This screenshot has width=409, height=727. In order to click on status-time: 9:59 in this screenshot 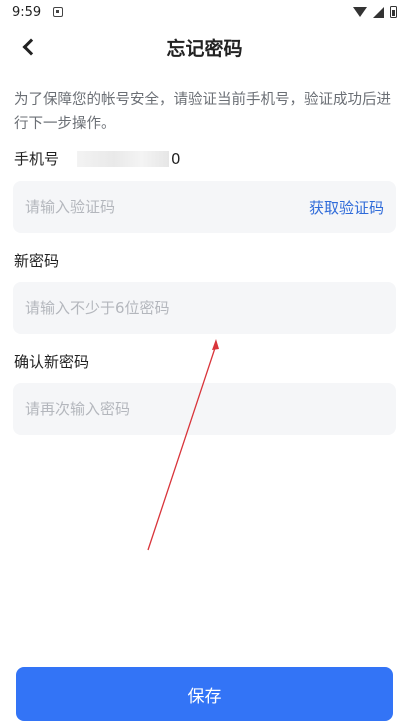, I will do `click(27, 12)`.